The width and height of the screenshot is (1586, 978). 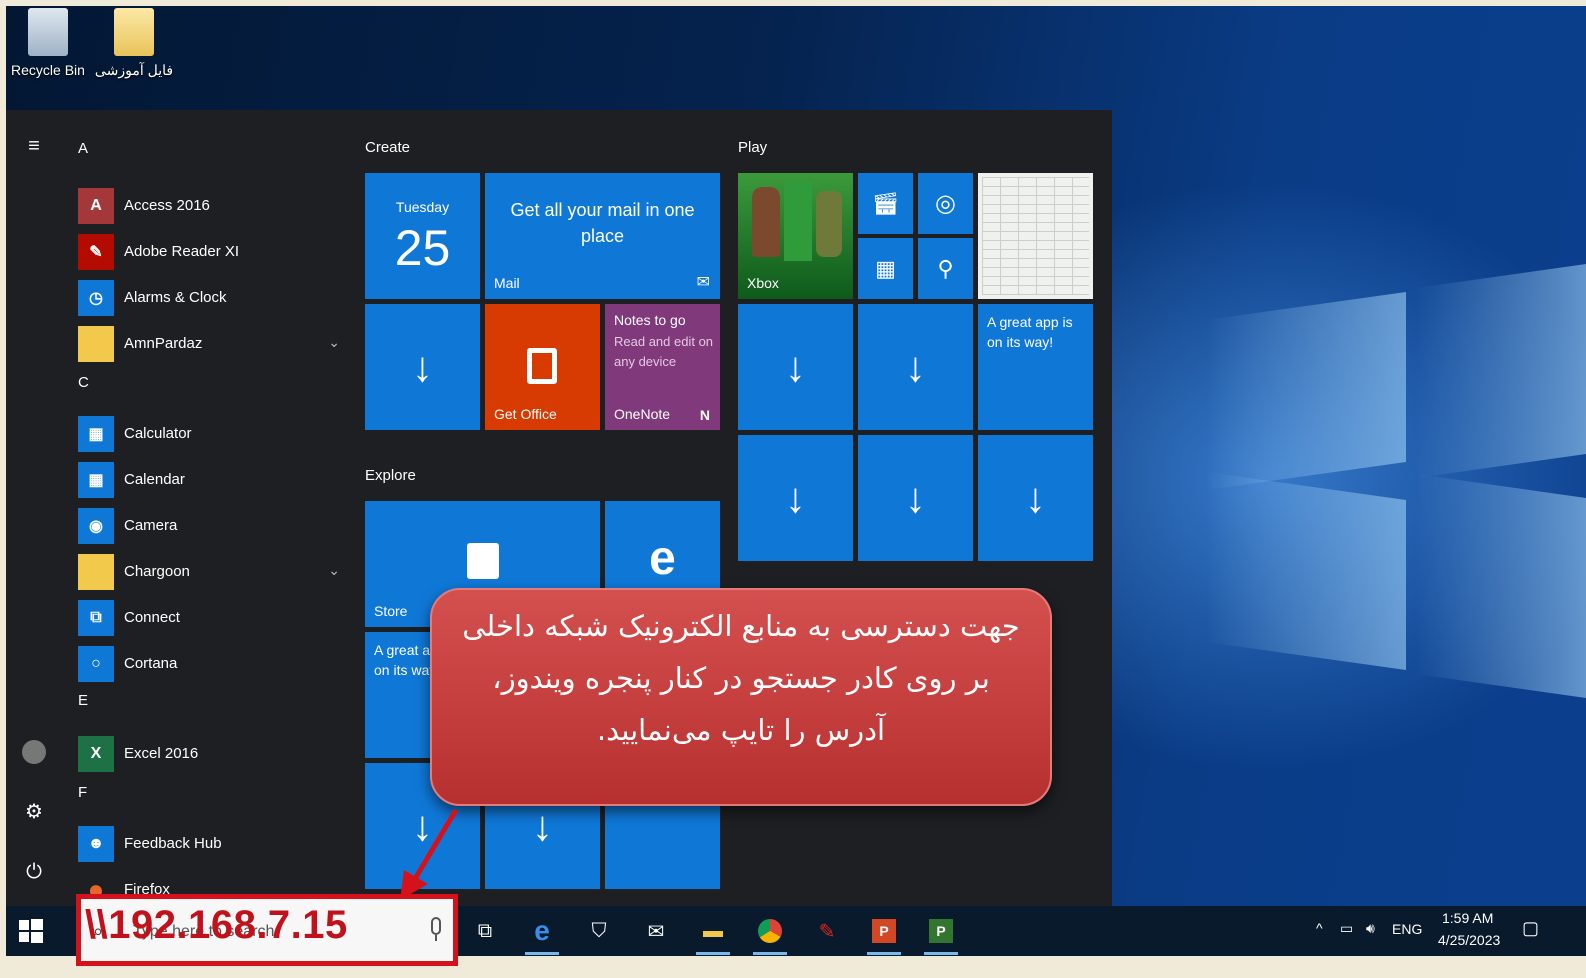 What do you see at coordinates (96, 618) in the screenshot?
I see `connect-icon: ⧉` at bounding box center [96, 618].